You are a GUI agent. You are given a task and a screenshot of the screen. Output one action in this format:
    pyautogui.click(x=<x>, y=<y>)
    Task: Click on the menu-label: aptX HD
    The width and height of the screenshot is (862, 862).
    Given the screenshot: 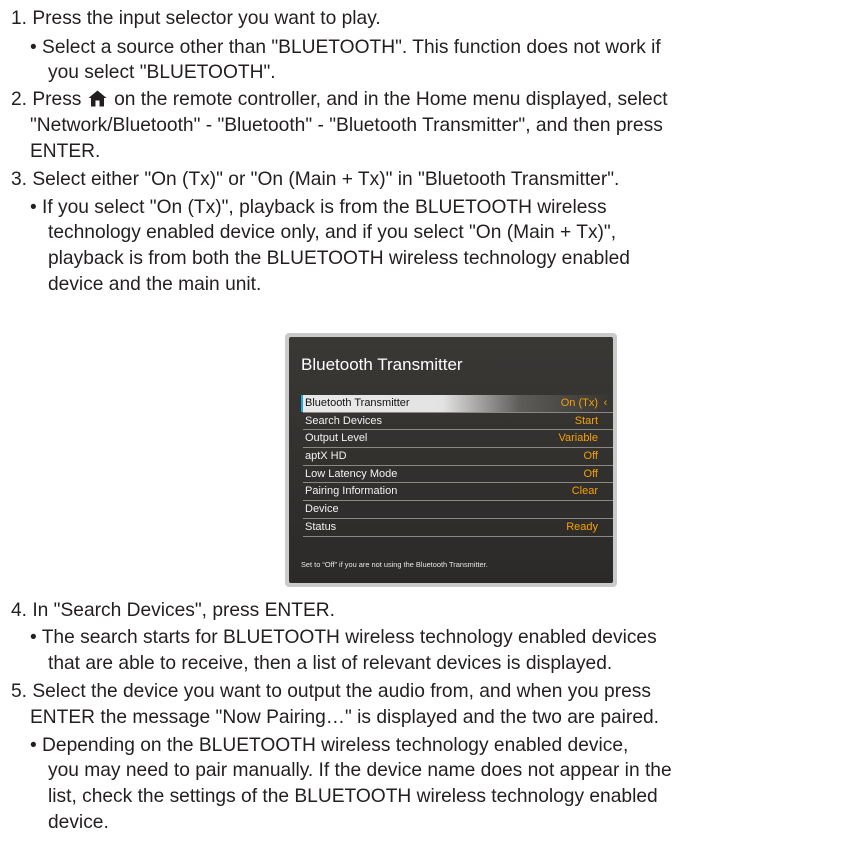 What is the action you would take?
    pyautogui.click(x=326, y=456)
    